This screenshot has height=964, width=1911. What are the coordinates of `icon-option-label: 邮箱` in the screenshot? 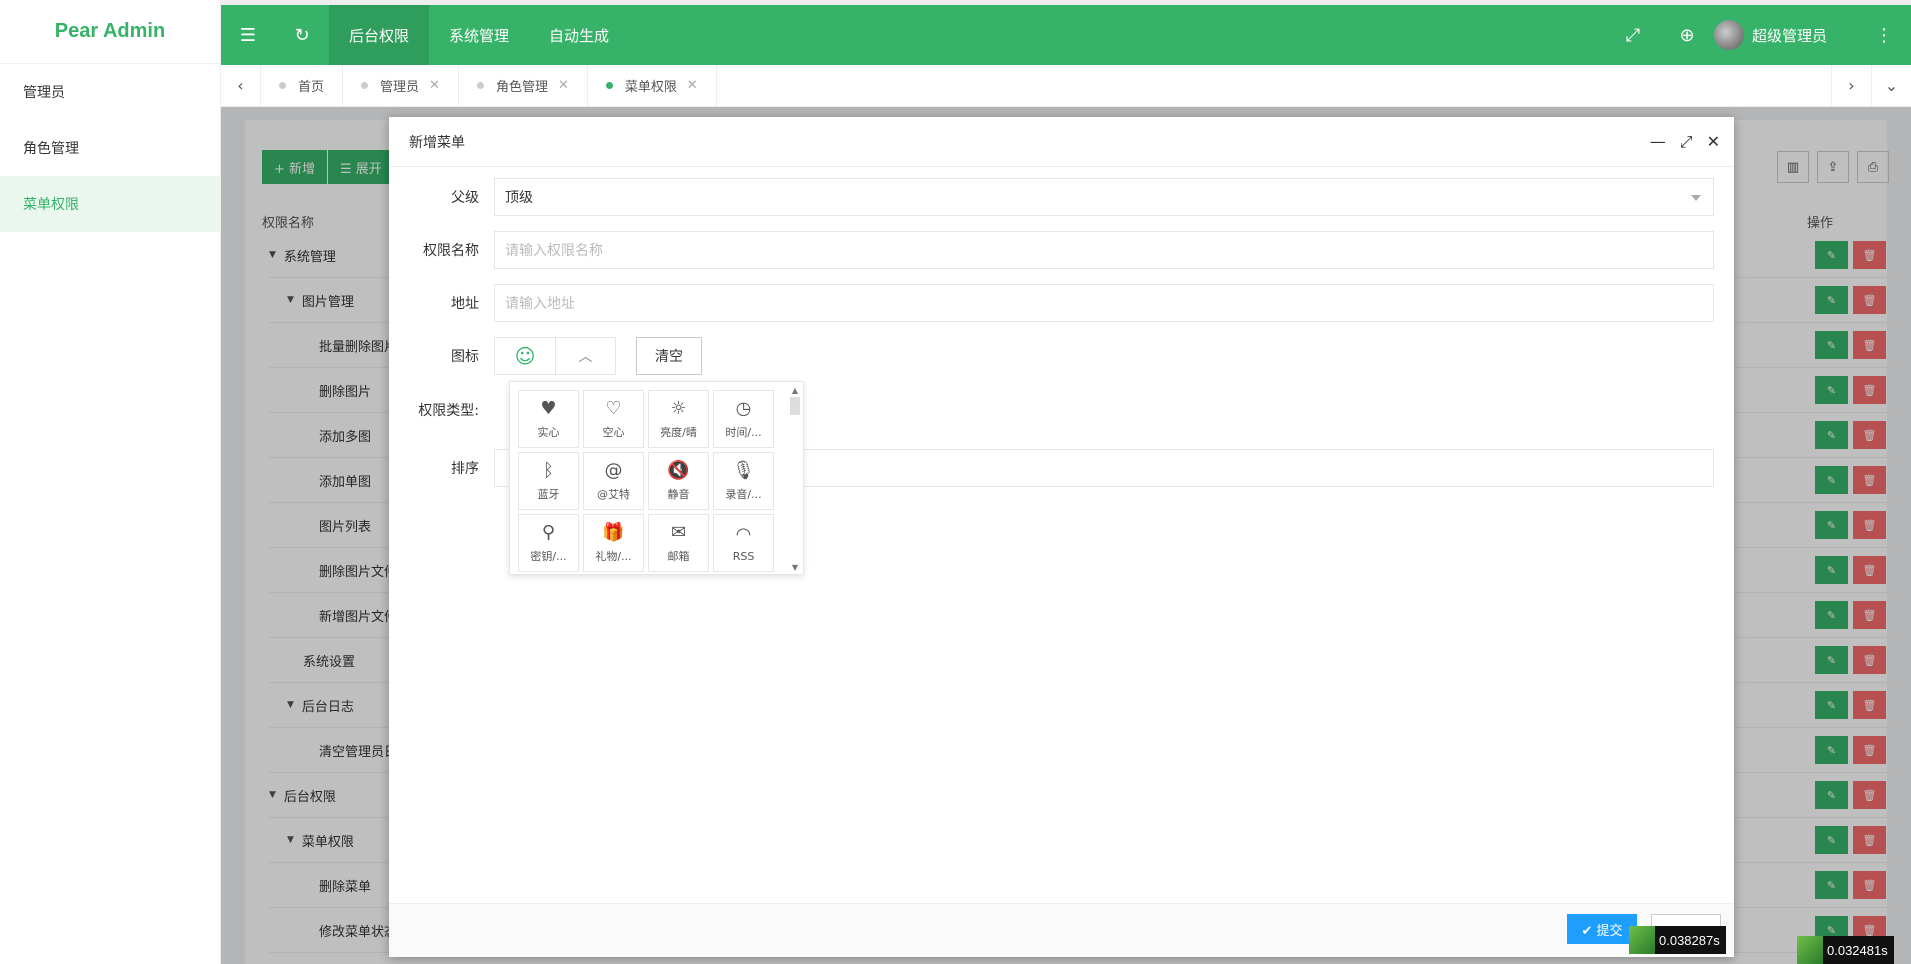 It's located at (678, 556).